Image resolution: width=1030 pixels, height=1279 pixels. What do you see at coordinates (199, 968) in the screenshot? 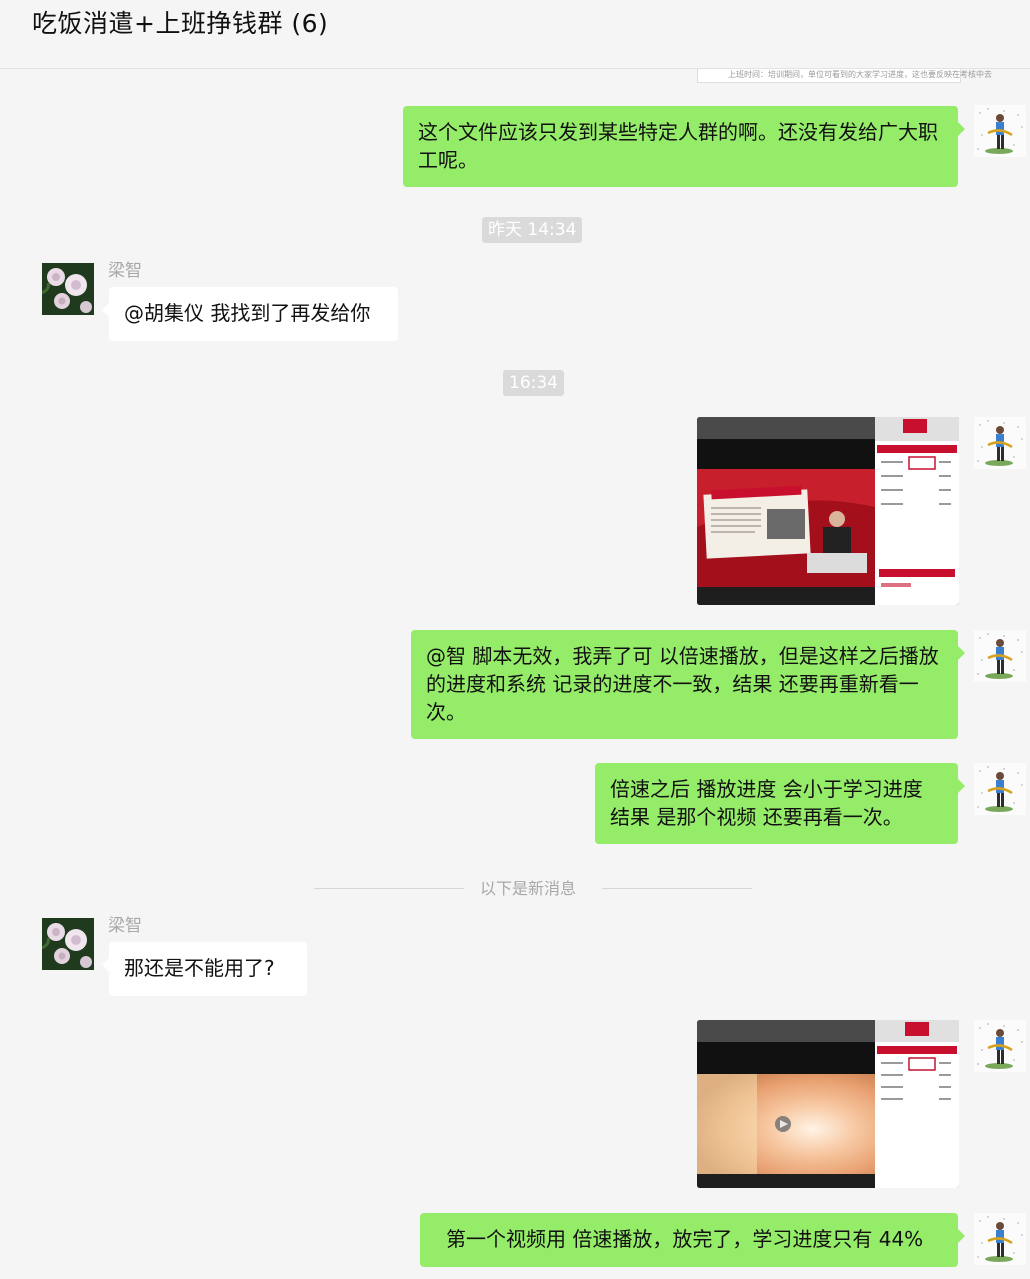
I see `message-text: 那还是不能用了?` at bounding box center [199, 968].